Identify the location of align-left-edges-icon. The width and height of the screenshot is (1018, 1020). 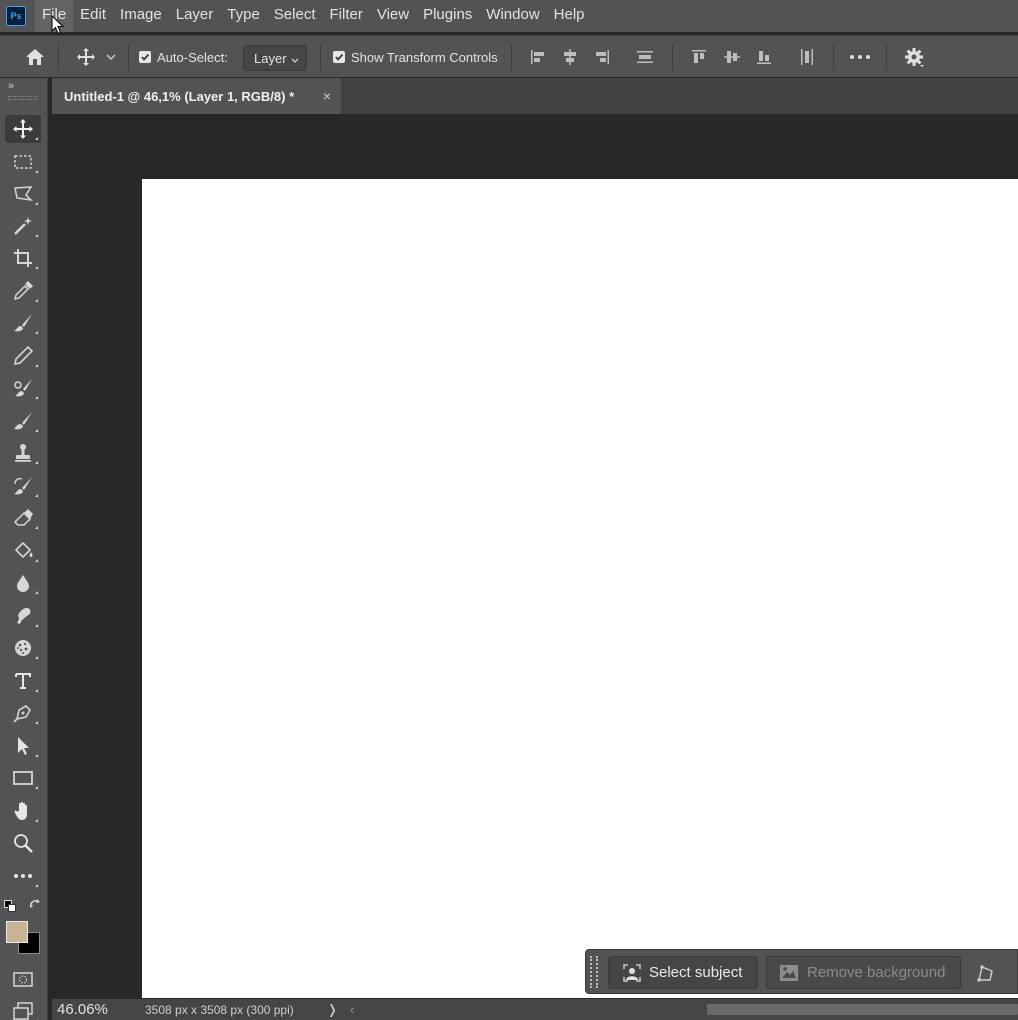
(538, 57).